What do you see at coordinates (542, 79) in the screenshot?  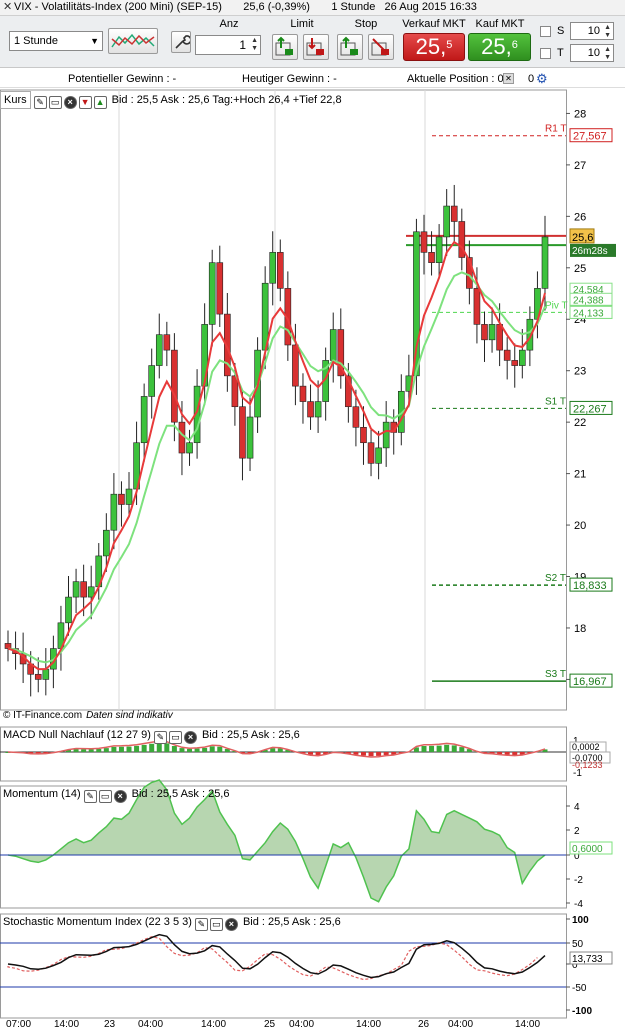 I see `gear-icon: ⚙` at bounding box center [542, 79].